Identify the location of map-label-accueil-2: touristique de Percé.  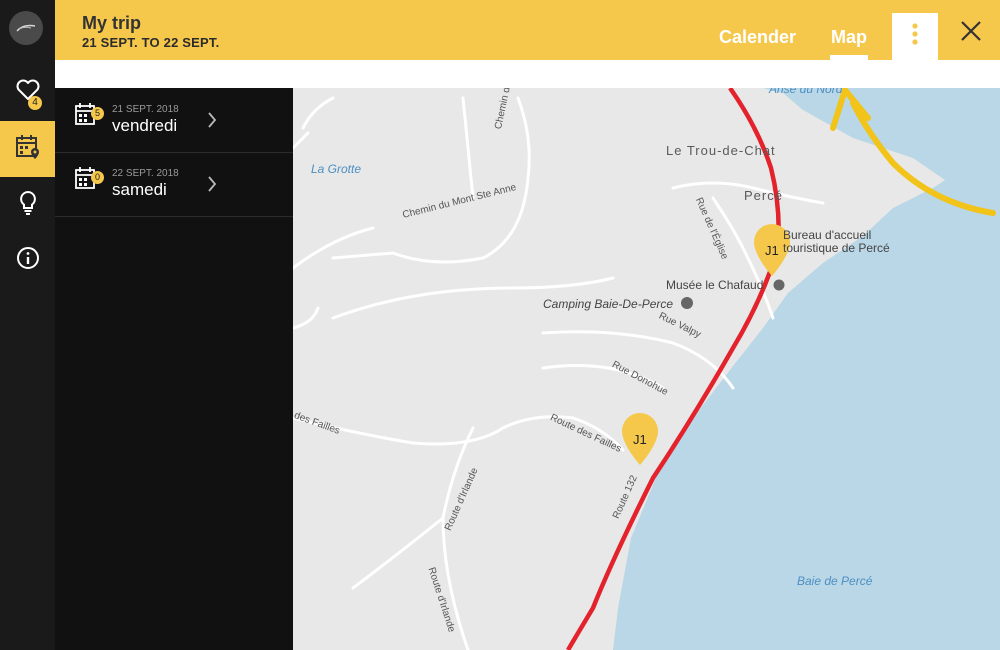
(836, 248).